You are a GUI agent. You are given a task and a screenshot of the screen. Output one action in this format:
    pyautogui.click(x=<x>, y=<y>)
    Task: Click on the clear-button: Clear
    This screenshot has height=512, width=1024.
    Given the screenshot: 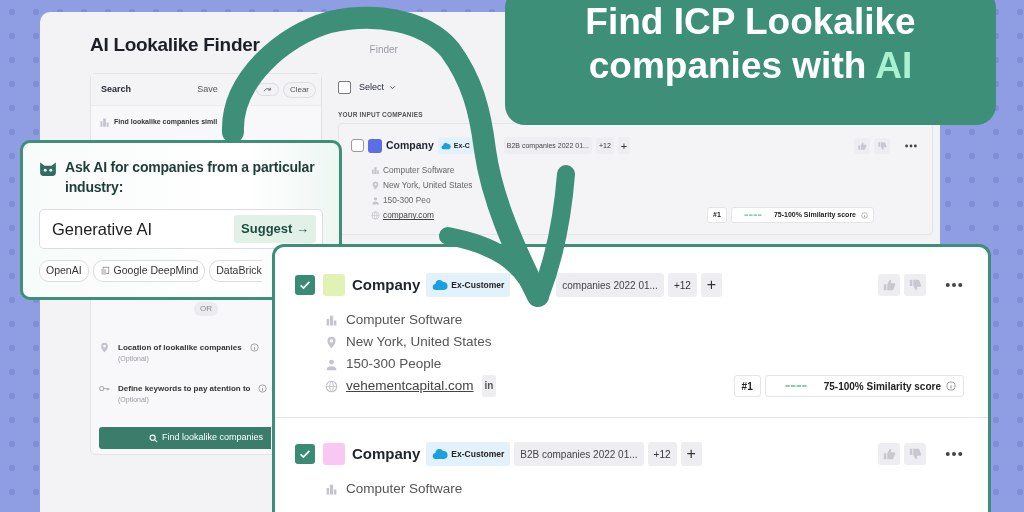 What is the action you would take?
    pyautogui.click(x=299, y=89)
    